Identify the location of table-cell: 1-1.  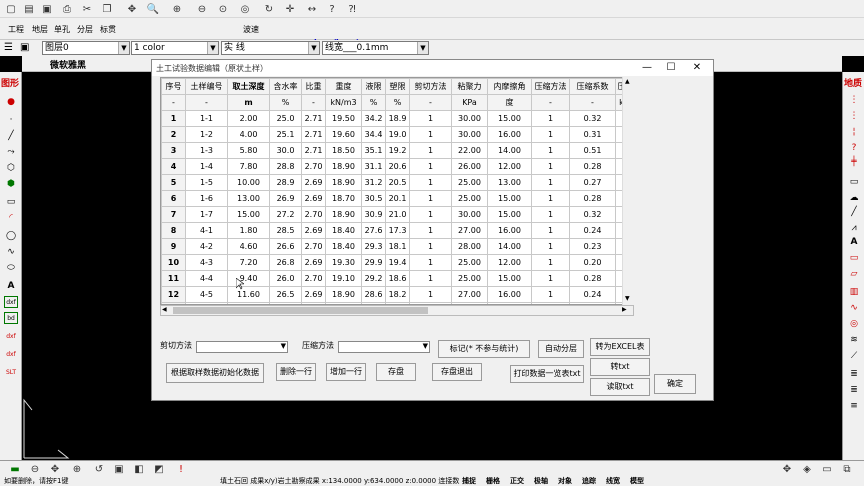
(206, 118).